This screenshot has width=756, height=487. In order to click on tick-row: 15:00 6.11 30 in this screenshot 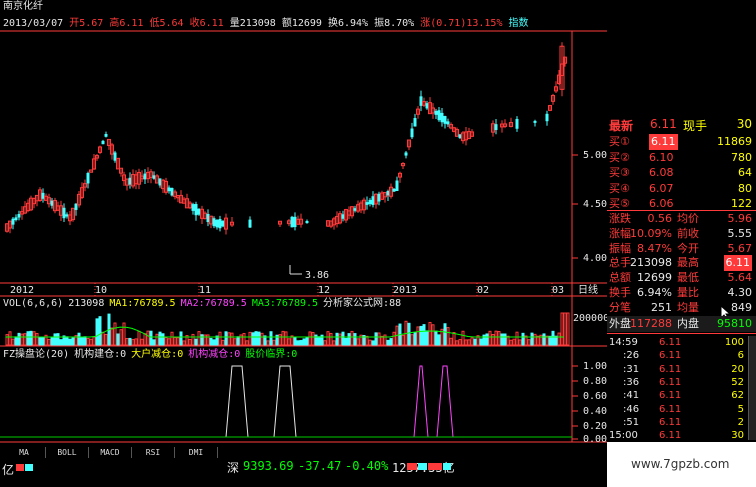, I will do `click(681, 435)`.